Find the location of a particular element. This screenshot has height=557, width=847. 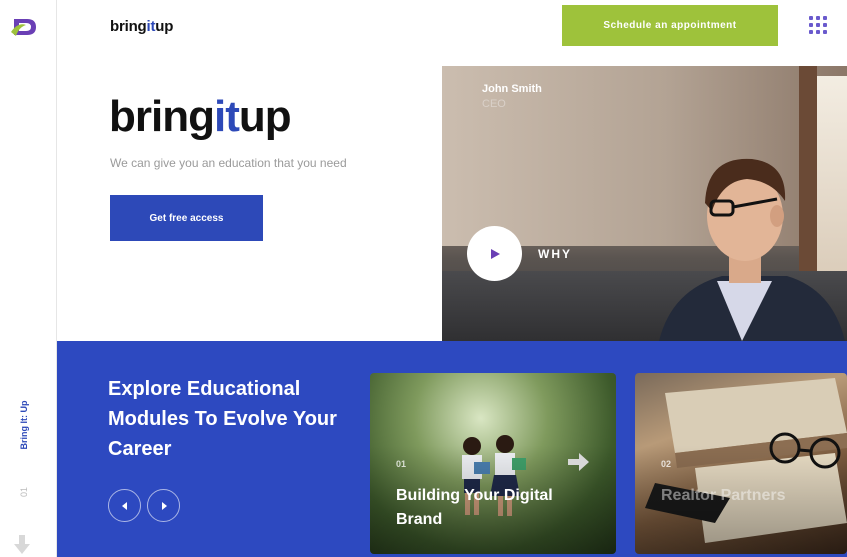

logo-icon is located at coordinates (24, 27).